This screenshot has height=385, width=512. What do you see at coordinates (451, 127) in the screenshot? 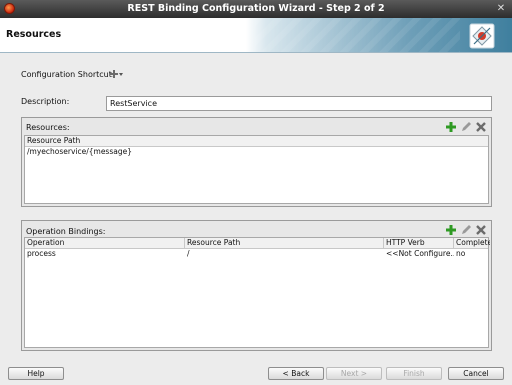
I see `add-resource-icon` at bounding box center [451, 127].